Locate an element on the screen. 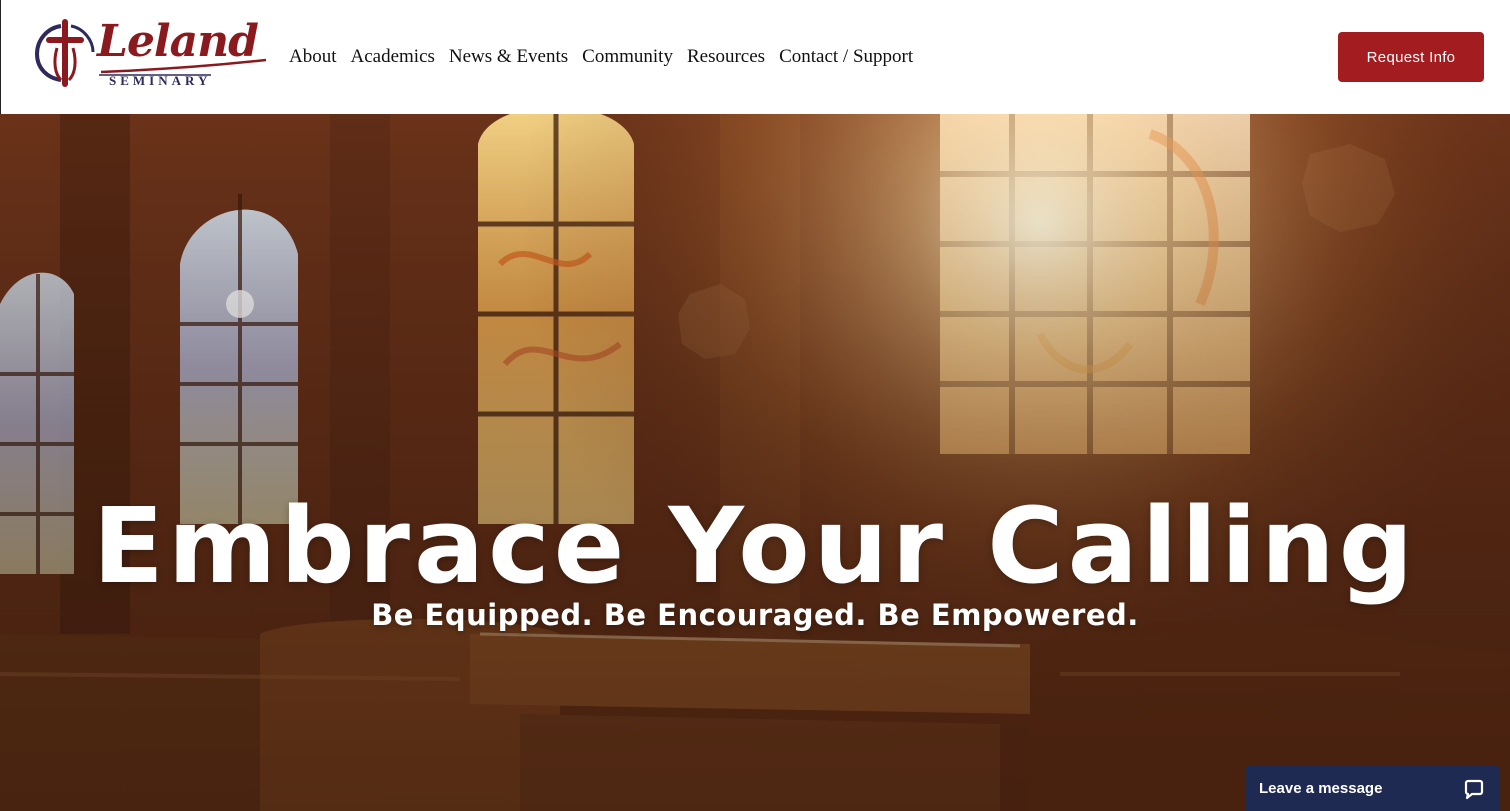  nav-item-resources: Resources is located at coordinates (726, 57).